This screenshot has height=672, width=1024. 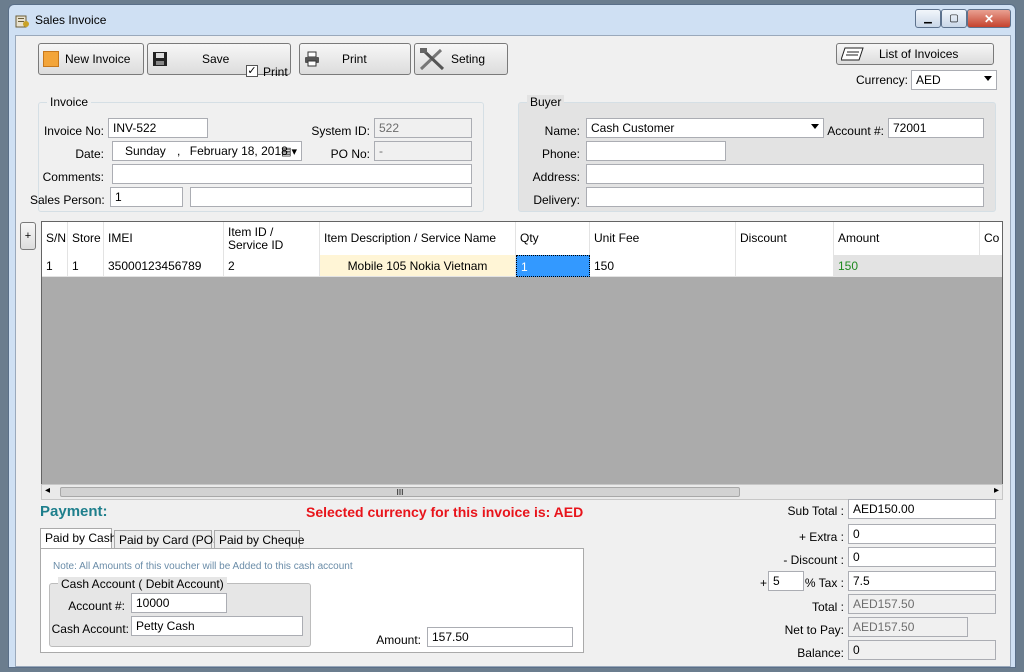 I want to click on sales-person-id-field: 1, so click(x=146, y=197).